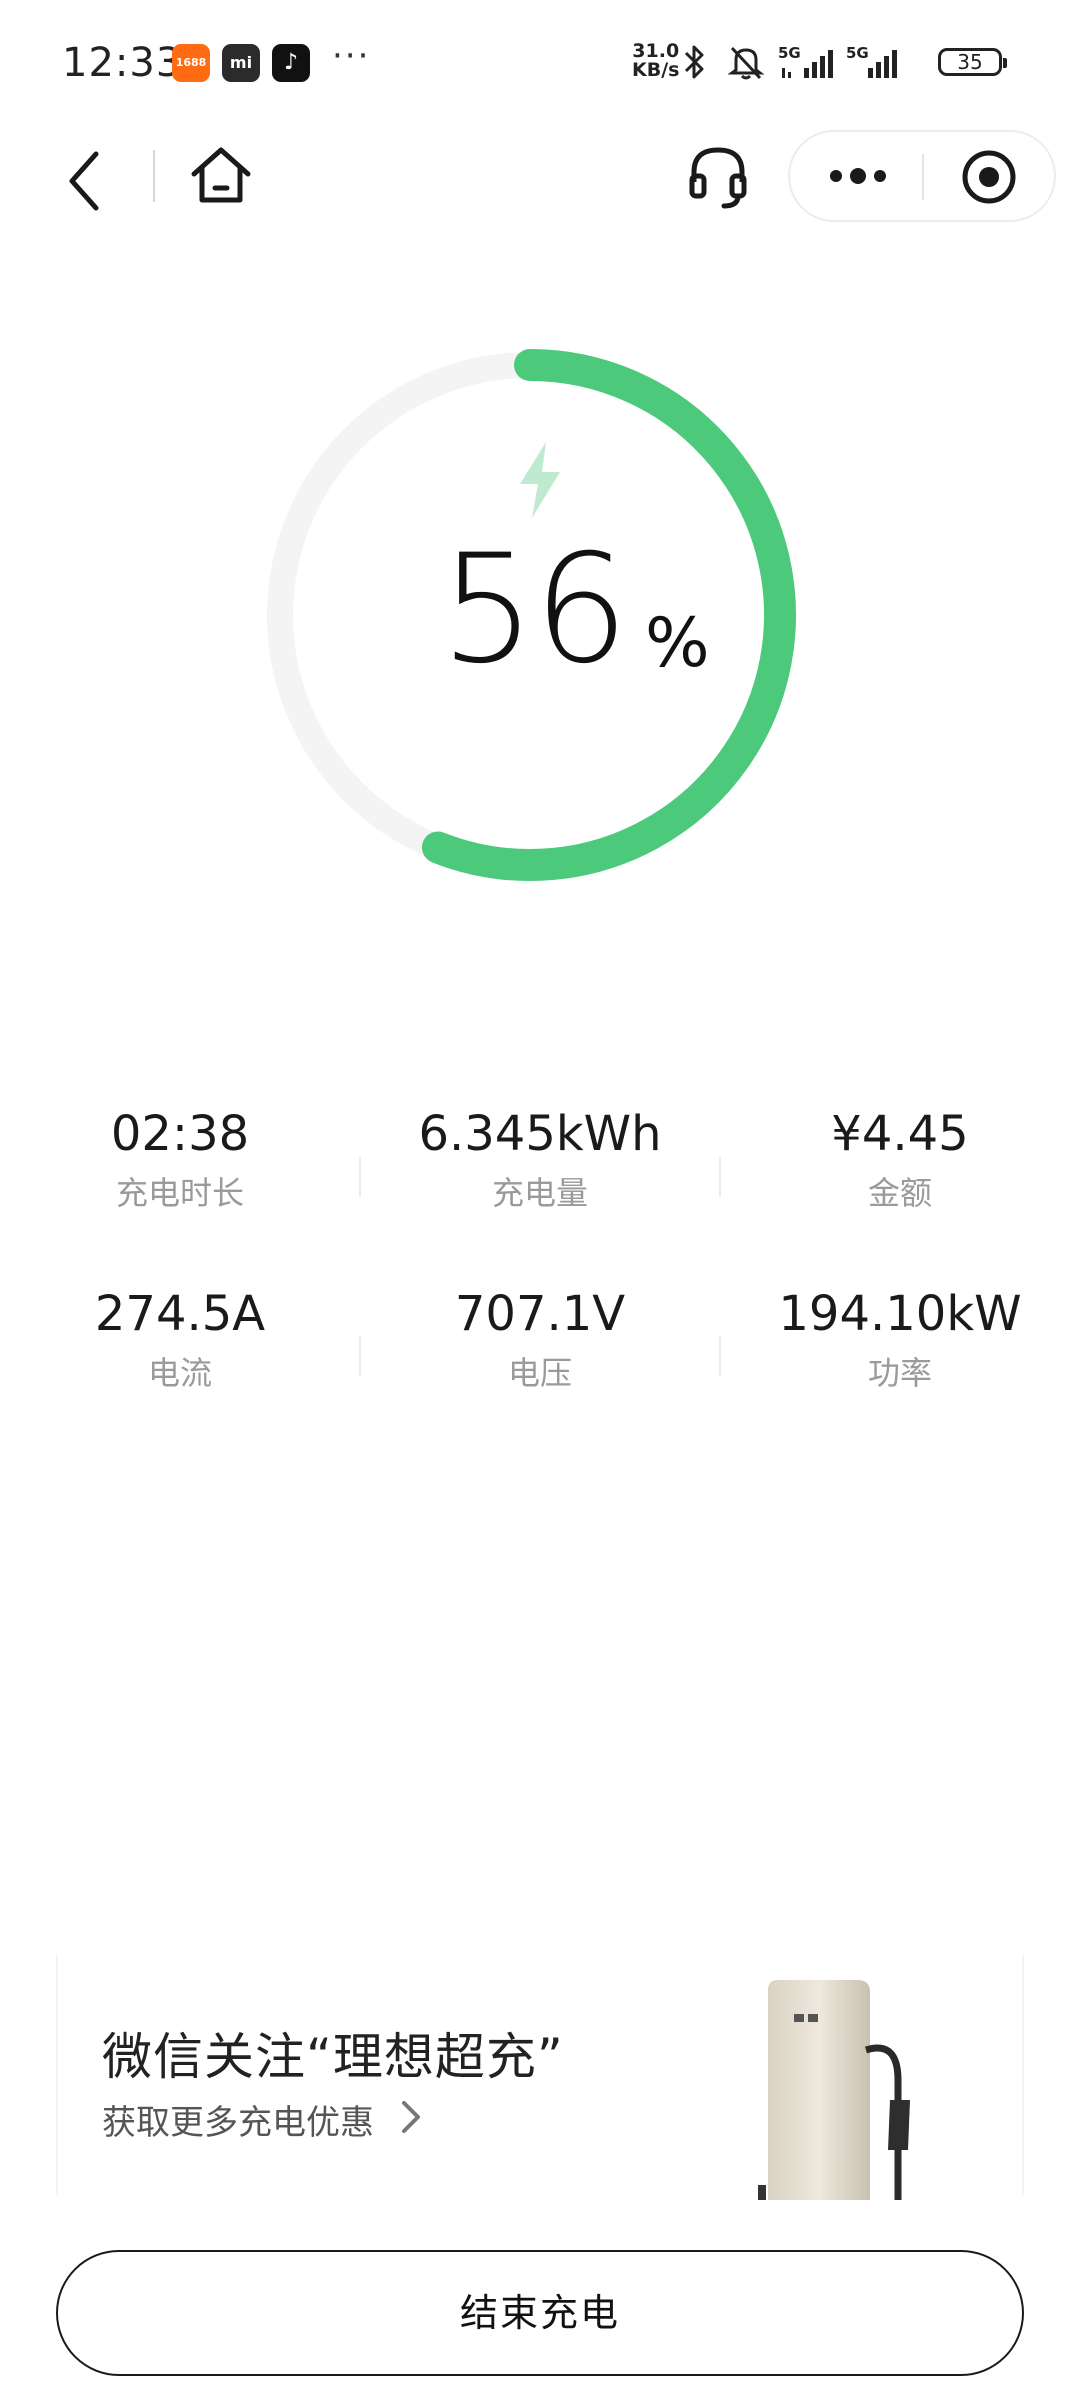  Describe the element at coordinates (333, 2057) in the screenshot. I see `promo-title: 微信关注“理想超充”` at that location.